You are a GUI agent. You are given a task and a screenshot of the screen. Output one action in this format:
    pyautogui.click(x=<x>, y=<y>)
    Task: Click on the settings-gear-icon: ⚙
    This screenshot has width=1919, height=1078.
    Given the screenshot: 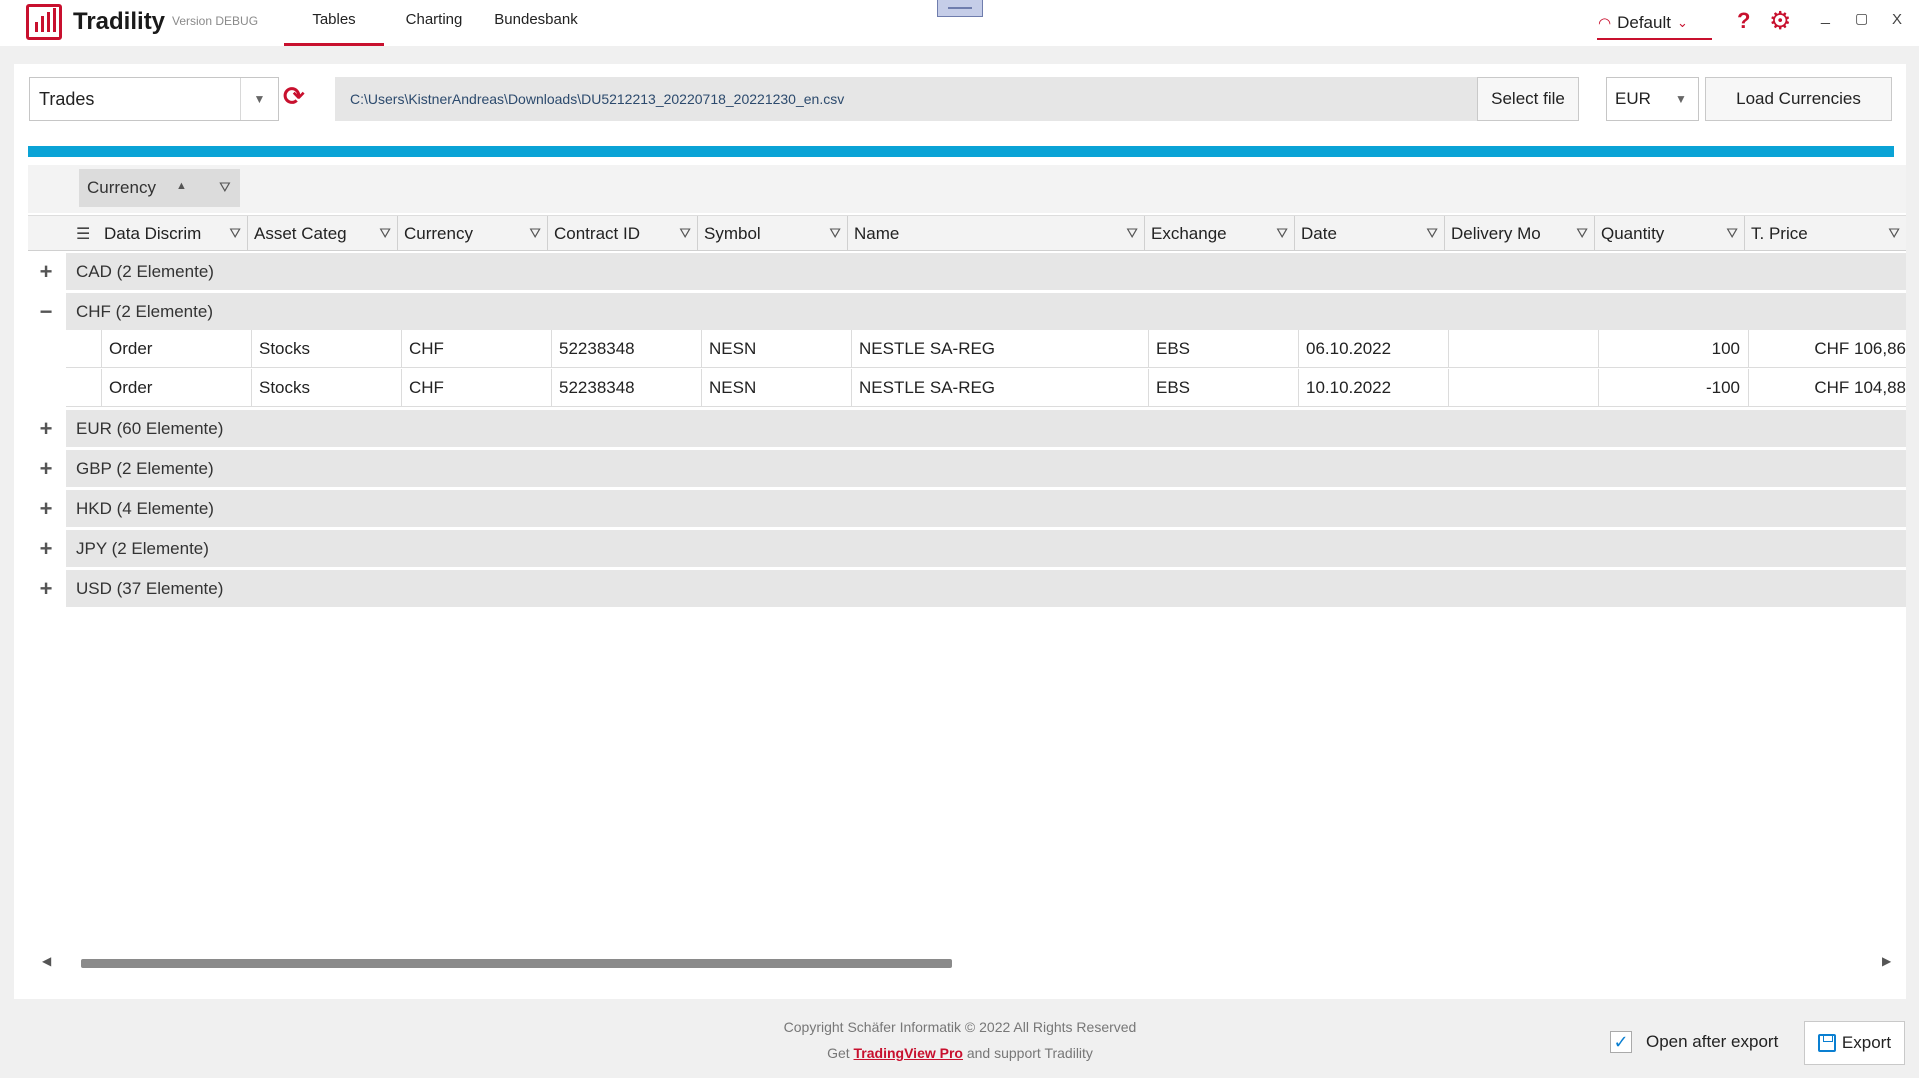 What is the action you would take?
    pyautogui.click(x=1780, y=21)
    